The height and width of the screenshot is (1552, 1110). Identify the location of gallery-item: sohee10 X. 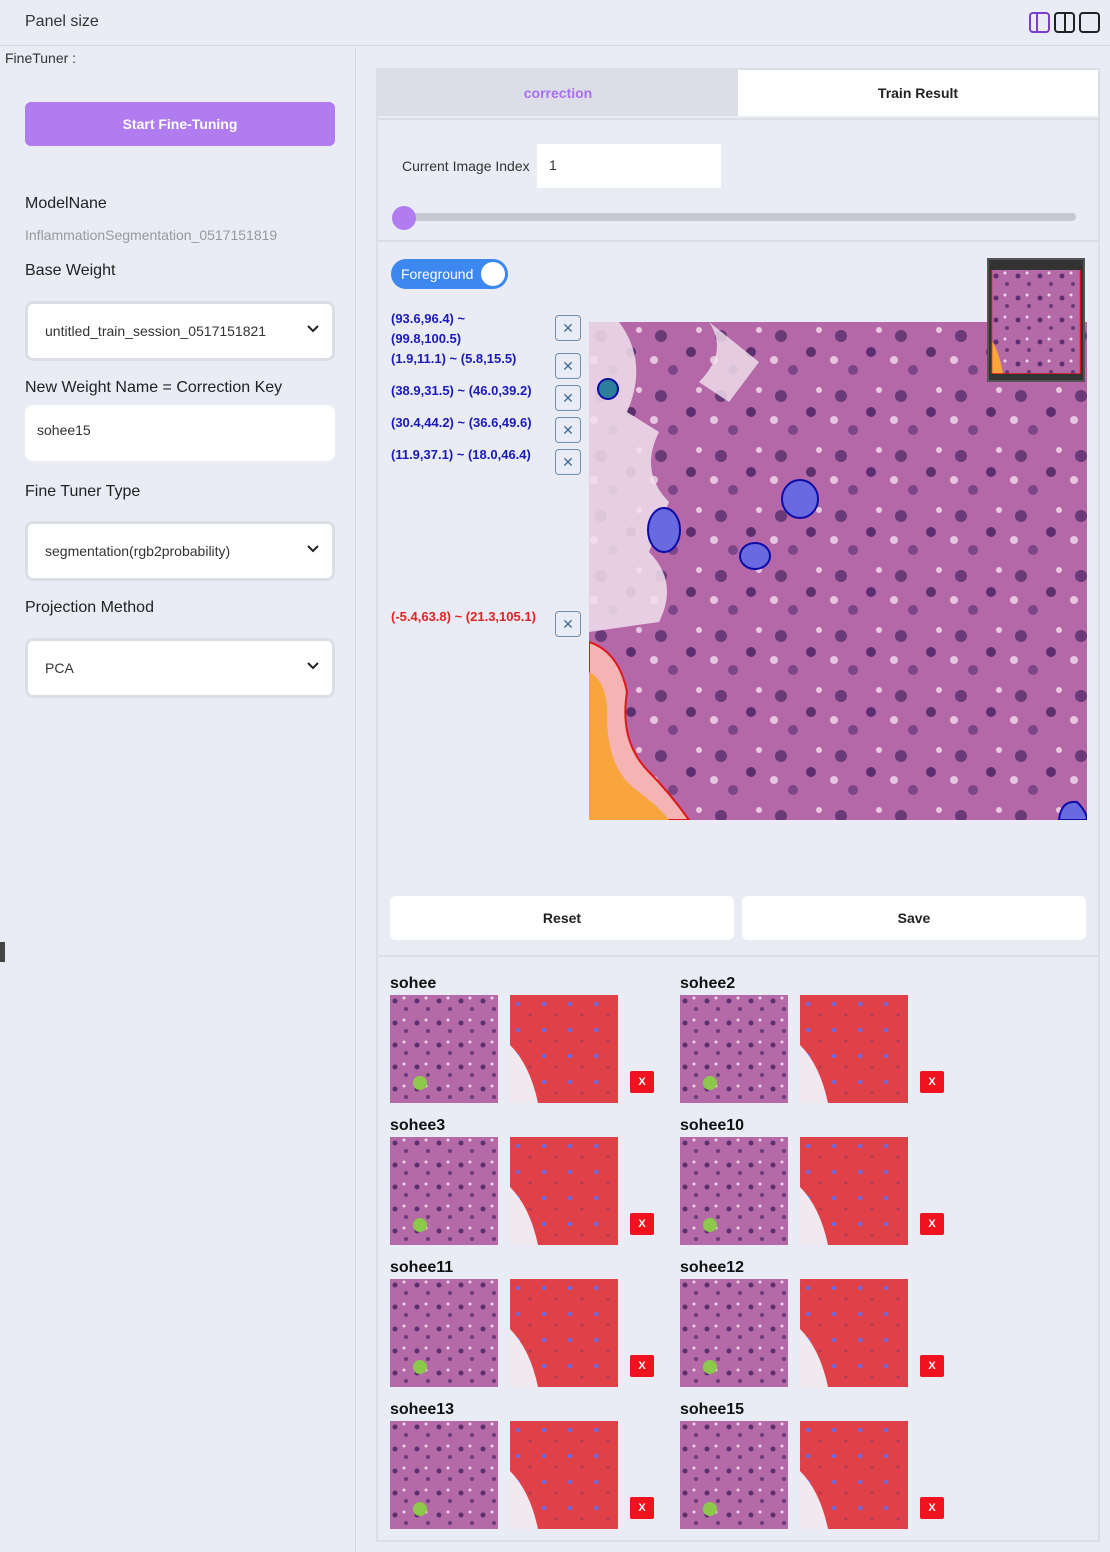
(830, 1187).